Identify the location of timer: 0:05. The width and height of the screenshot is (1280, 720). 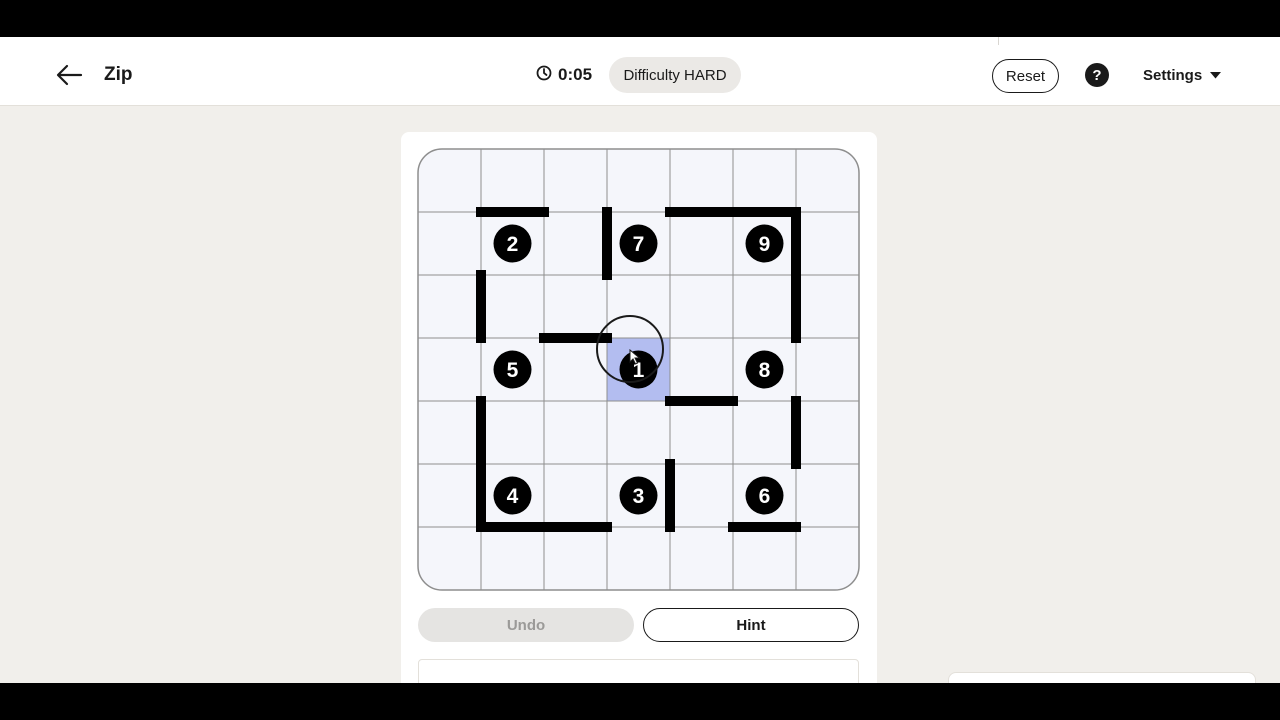
(564, 75).